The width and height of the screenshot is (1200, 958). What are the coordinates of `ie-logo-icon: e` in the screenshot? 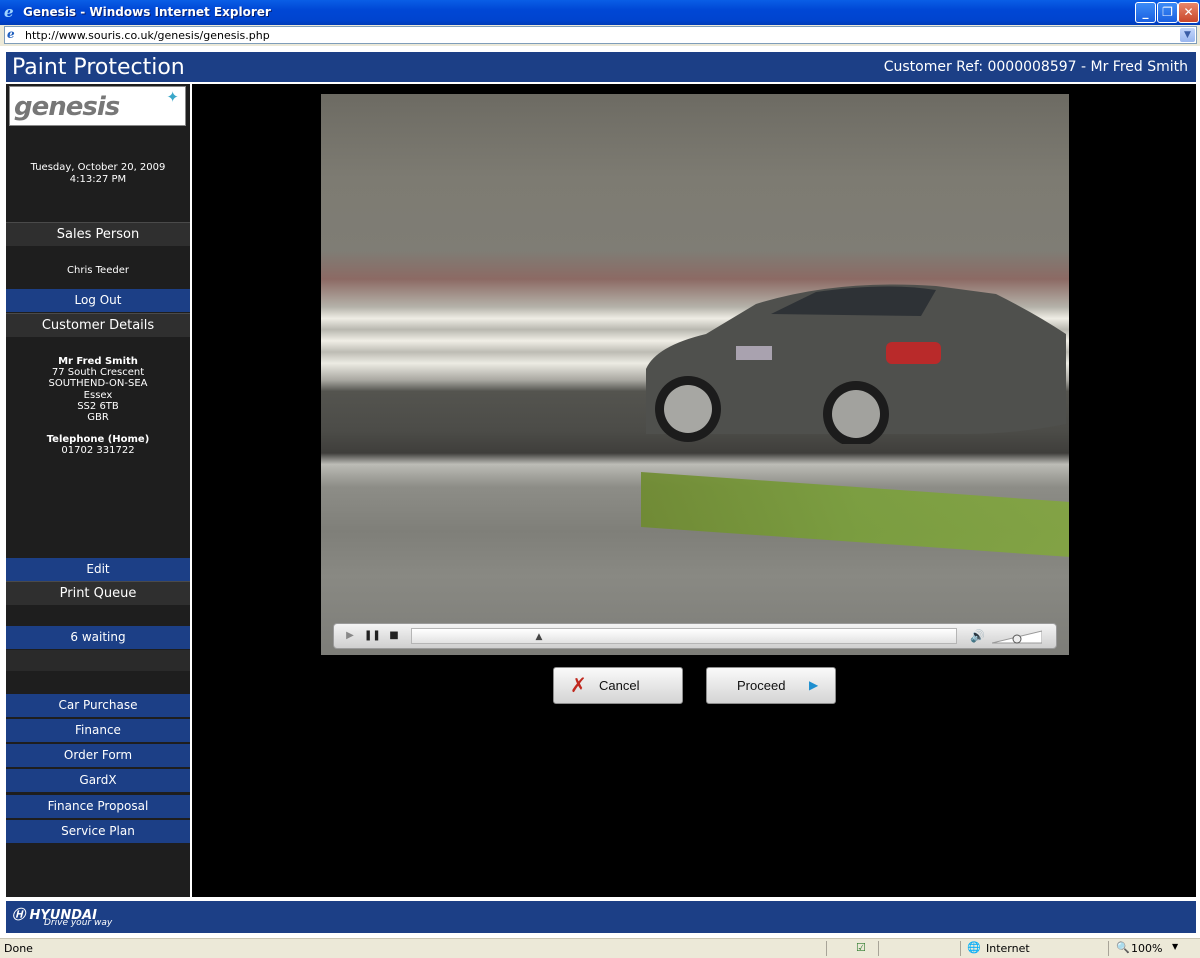 It's located at (9, 12).